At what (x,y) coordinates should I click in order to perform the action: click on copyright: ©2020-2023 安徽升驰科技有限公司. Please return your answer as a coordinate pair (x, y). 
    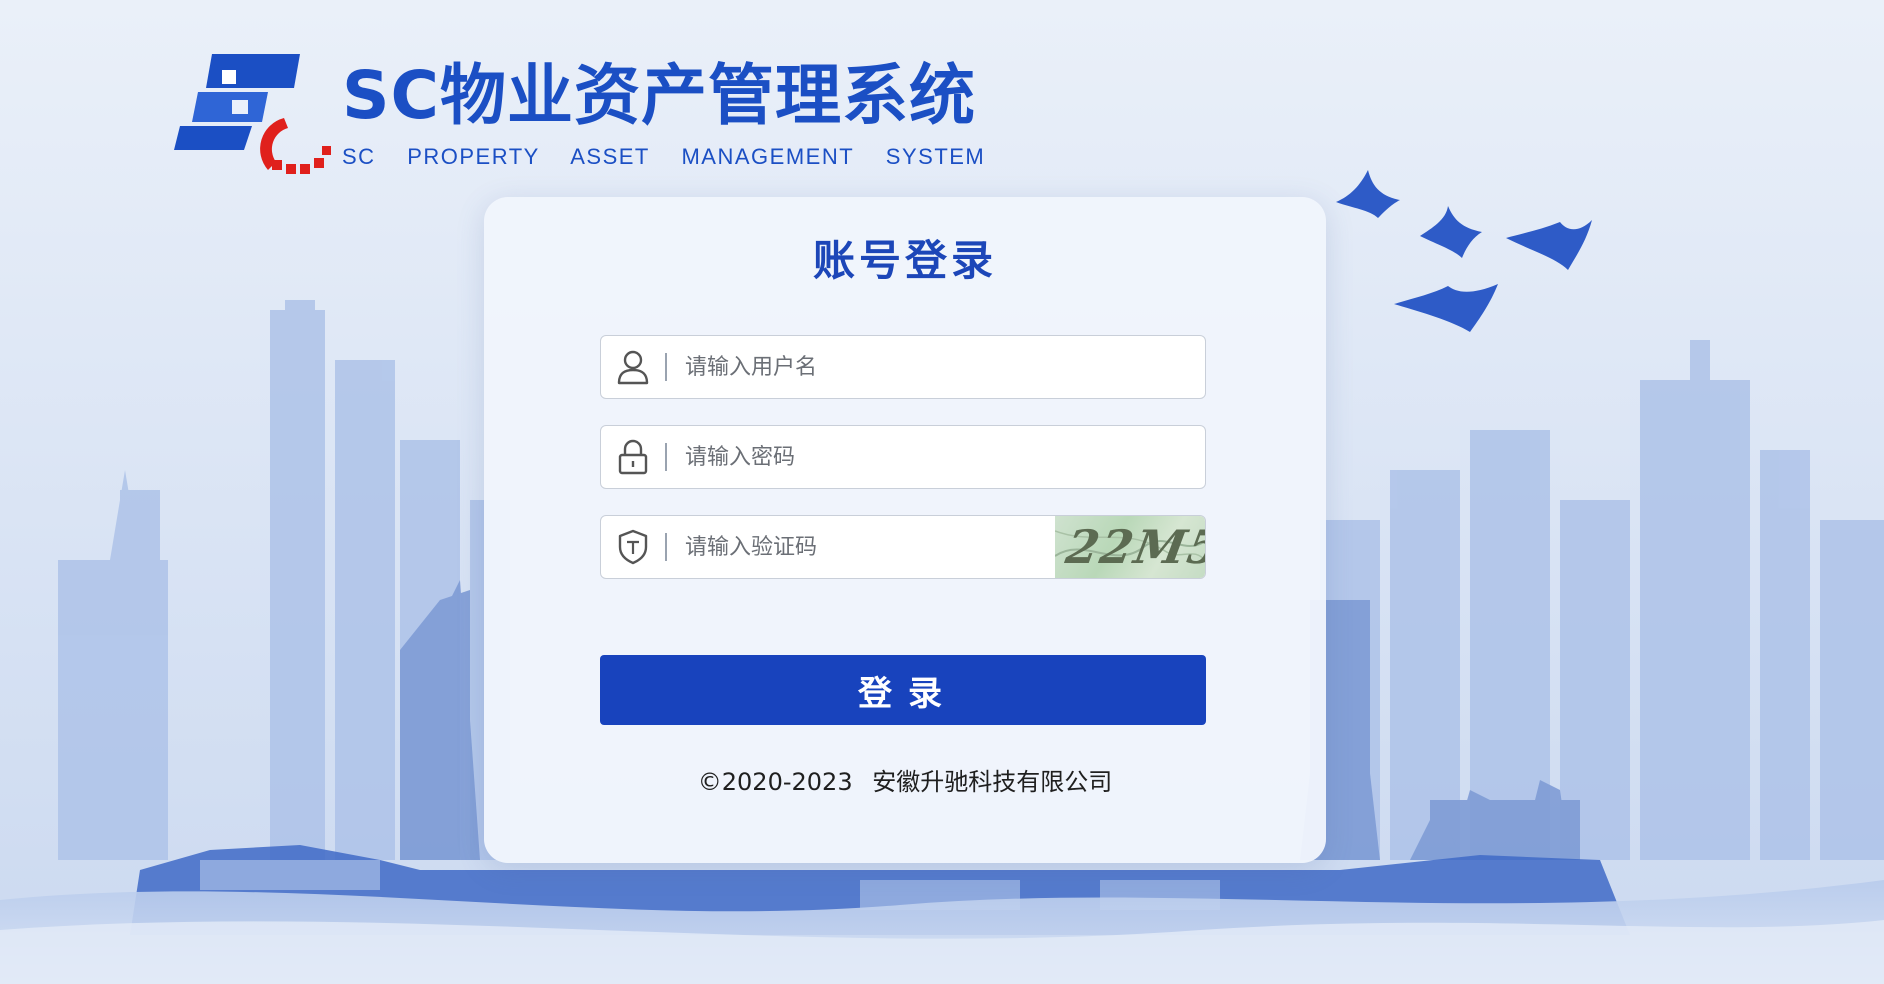
    Looking at the image, I should click on (905, 779).